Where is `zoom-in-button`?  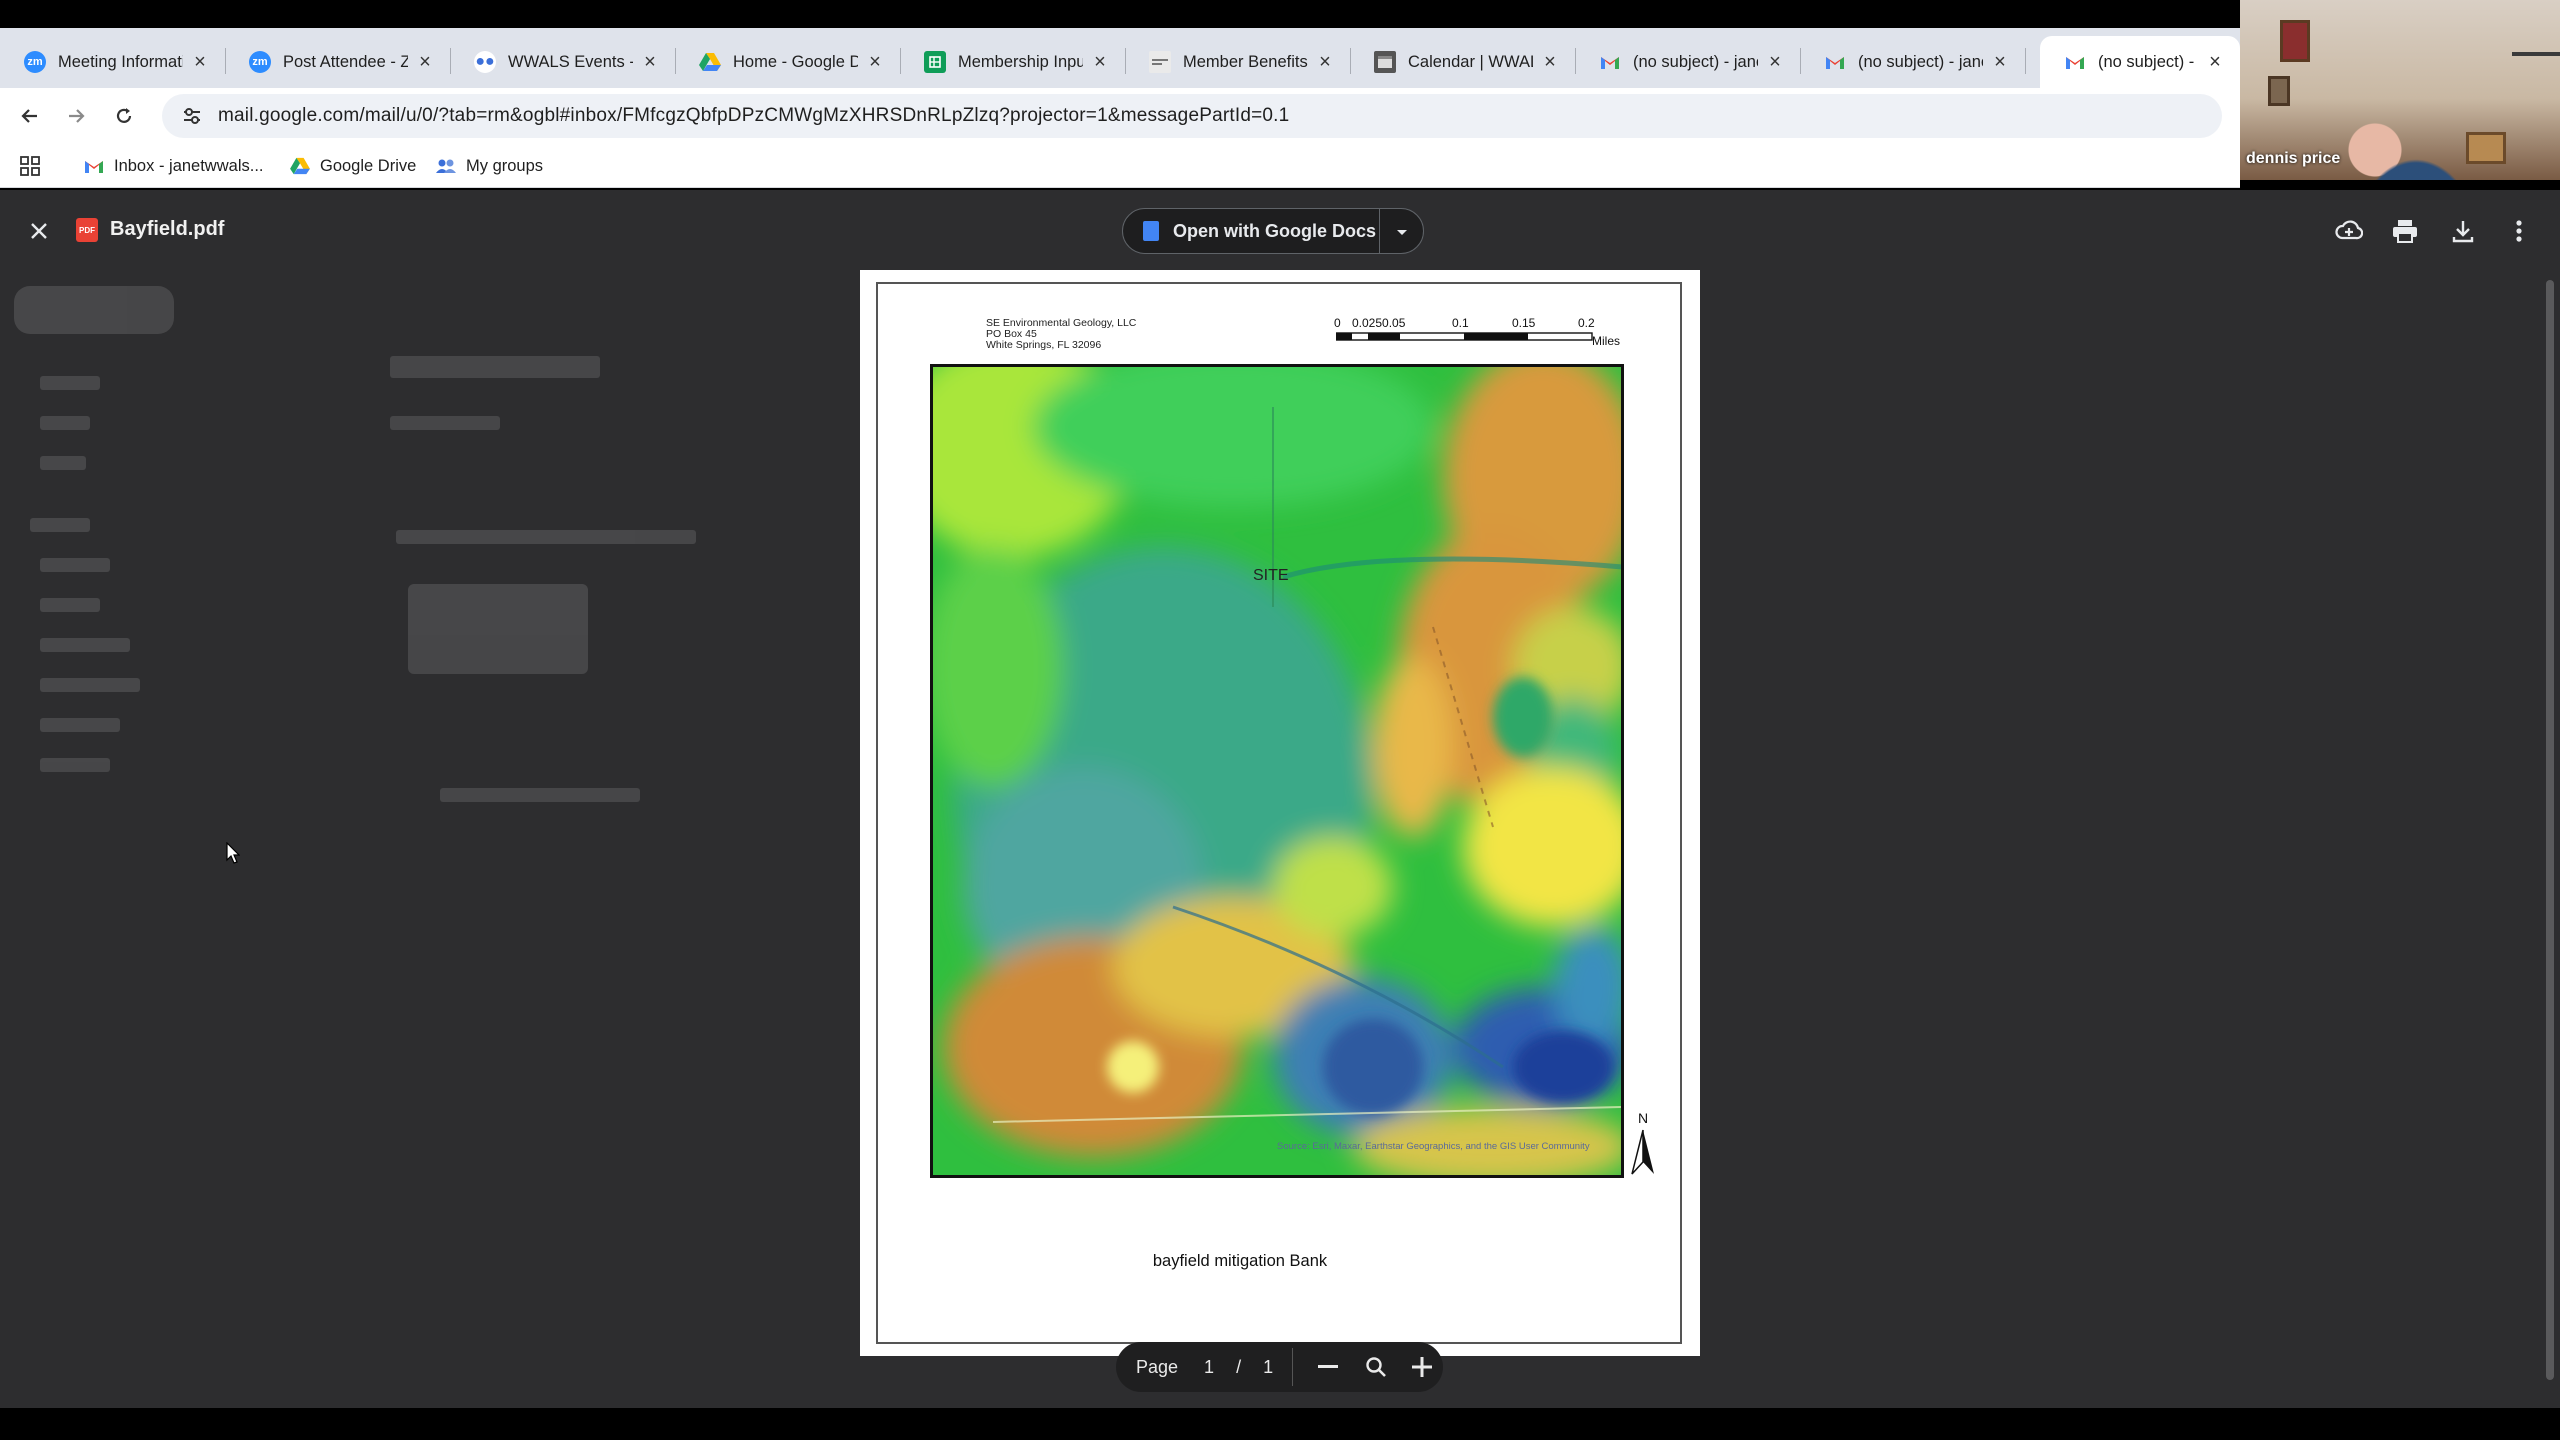 zoom-in-button is located at coordinates (1422, 1367).